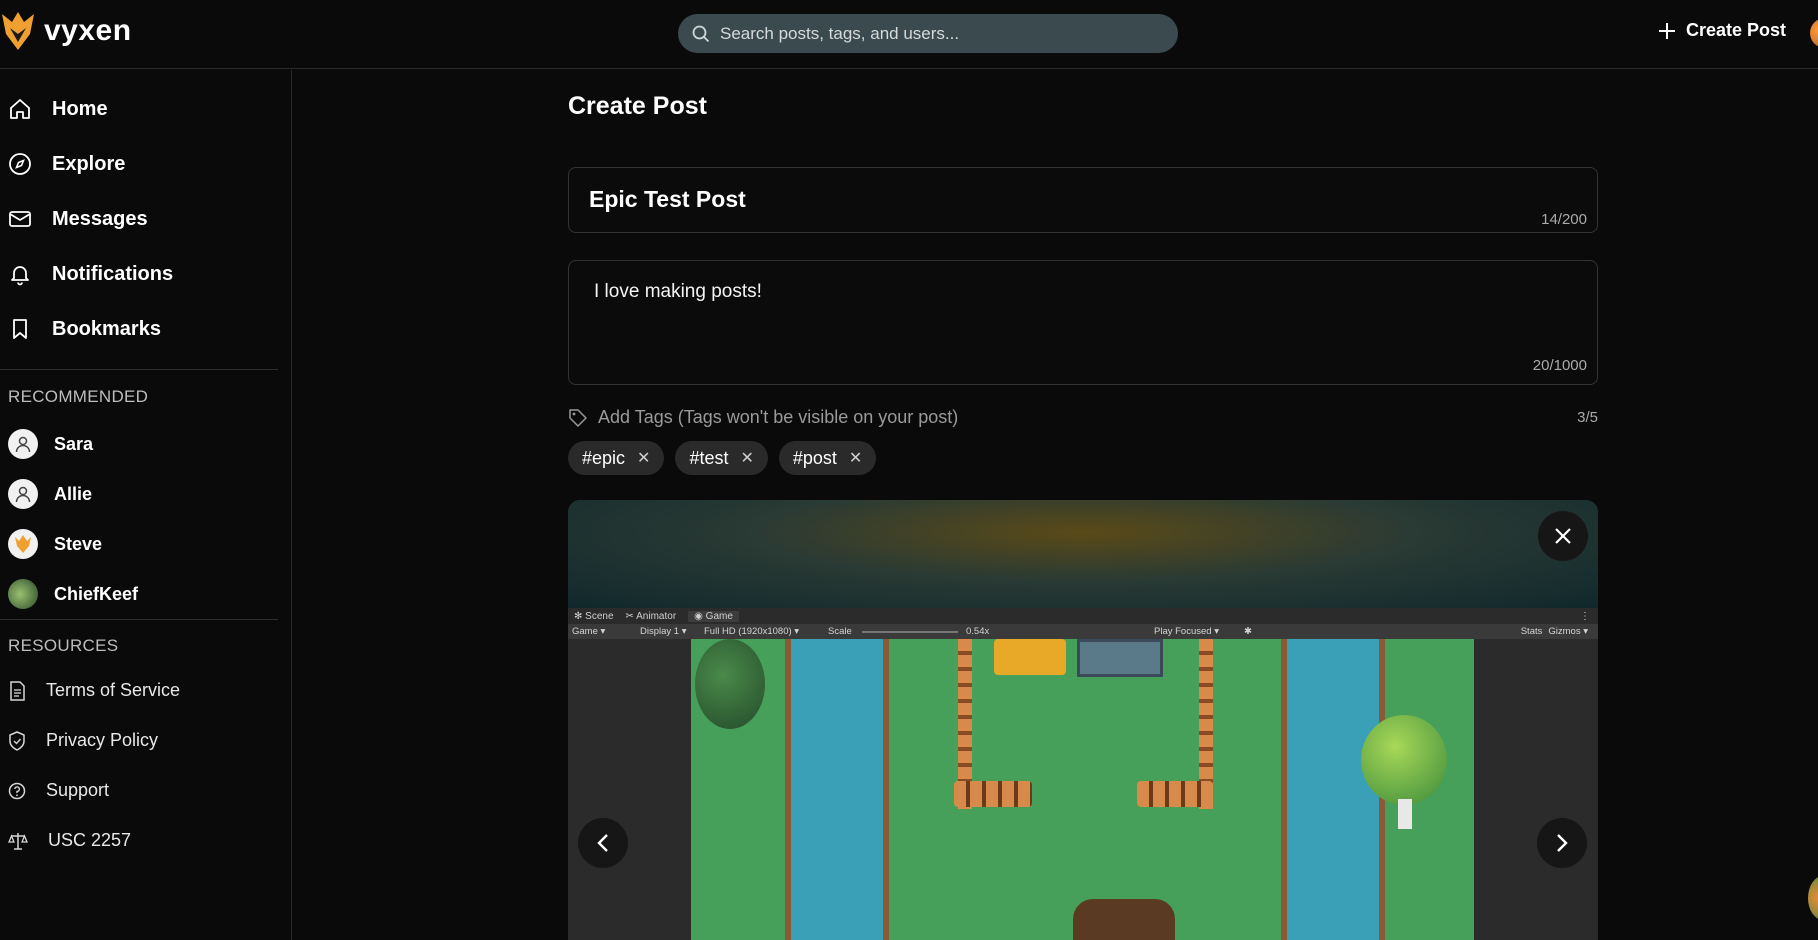  Describe the element at coordinates (589, 631) in the screenshot. I see `unity-view-dropdown: Game ▾` at that location.